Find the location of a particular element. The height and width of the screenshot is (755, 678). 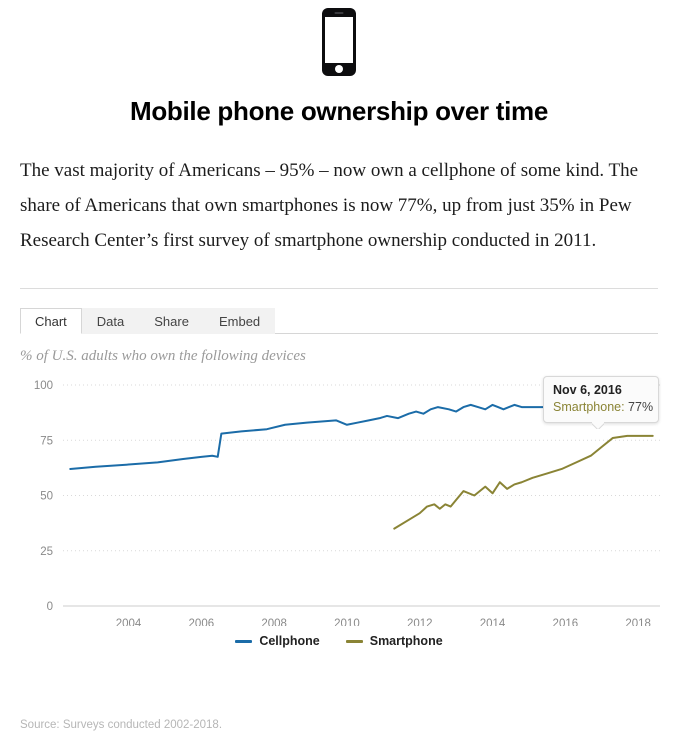

svg-text: 25 is located at coordinates (46, 552).